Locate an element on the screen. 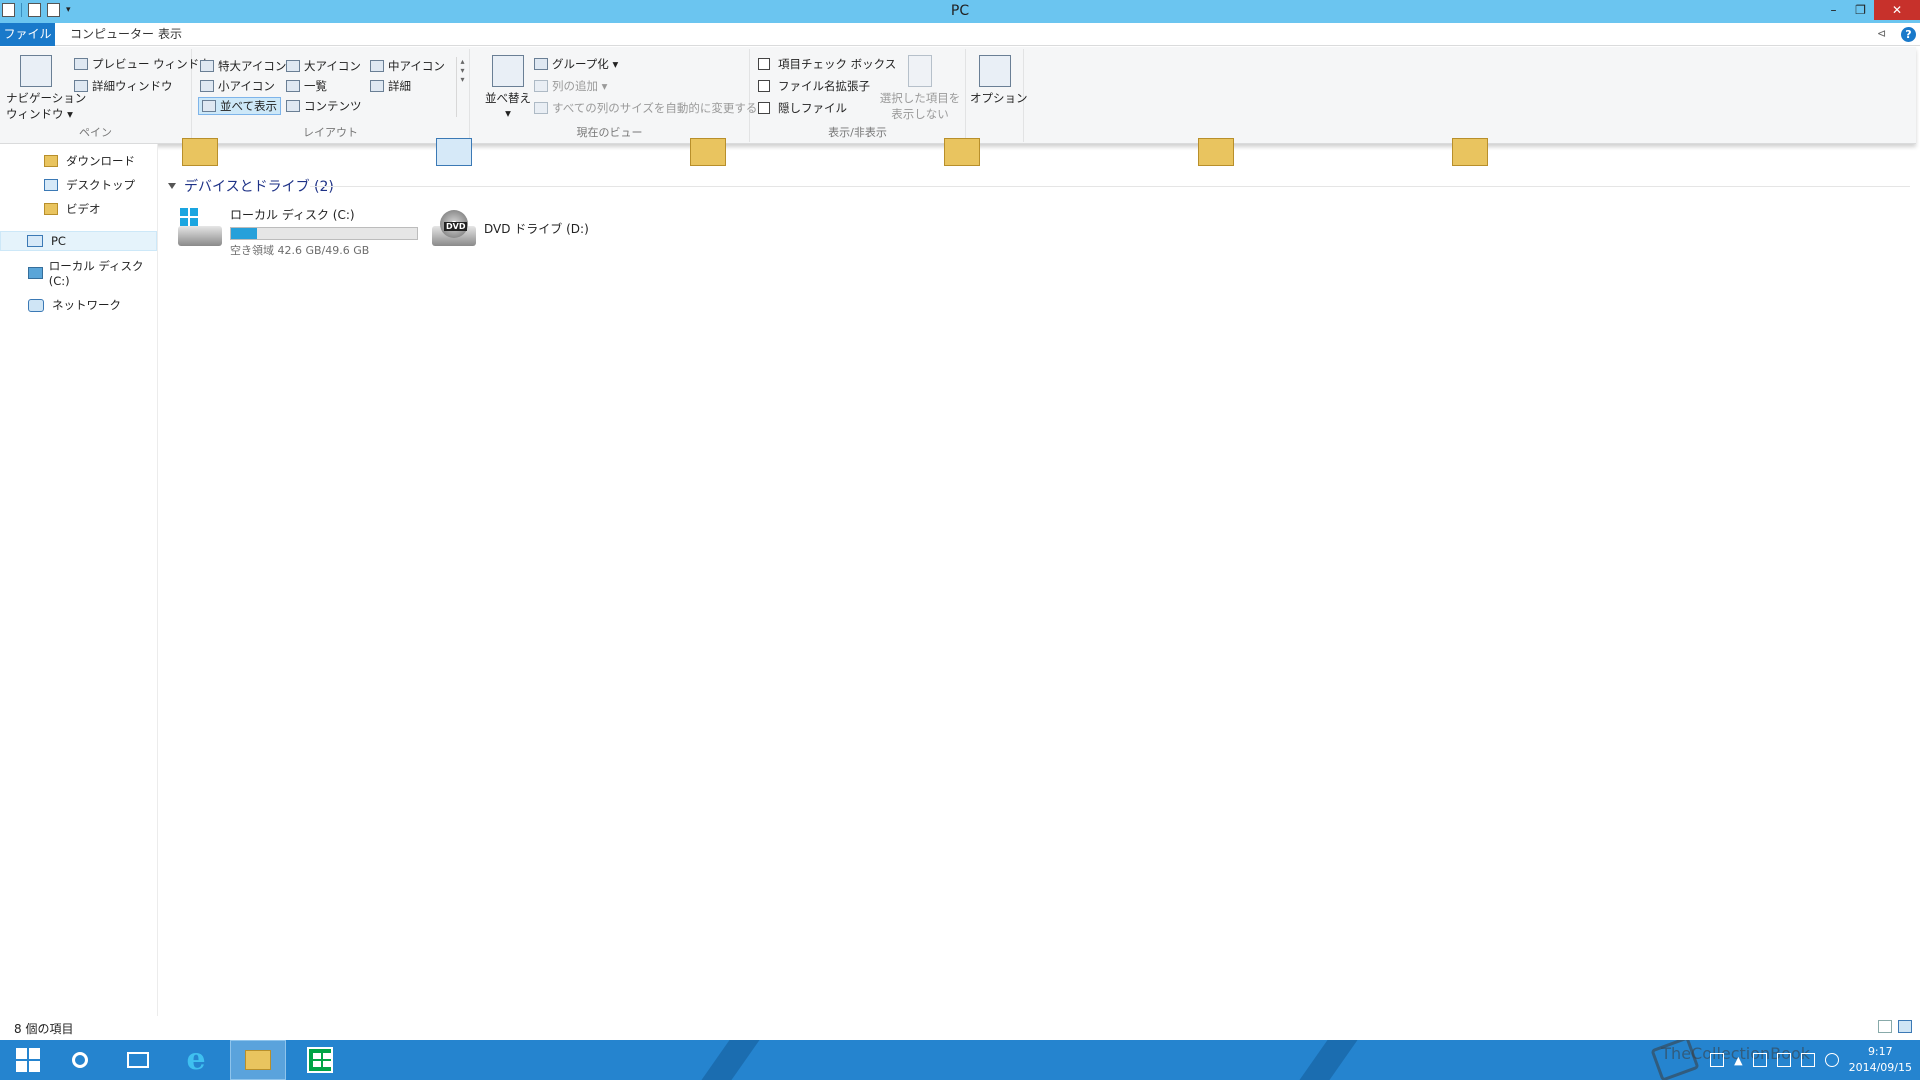 The height and width of the screenshot is (1080, 1920). nav-item-desktop: デスクトップ is located at coordinates (89, 185).